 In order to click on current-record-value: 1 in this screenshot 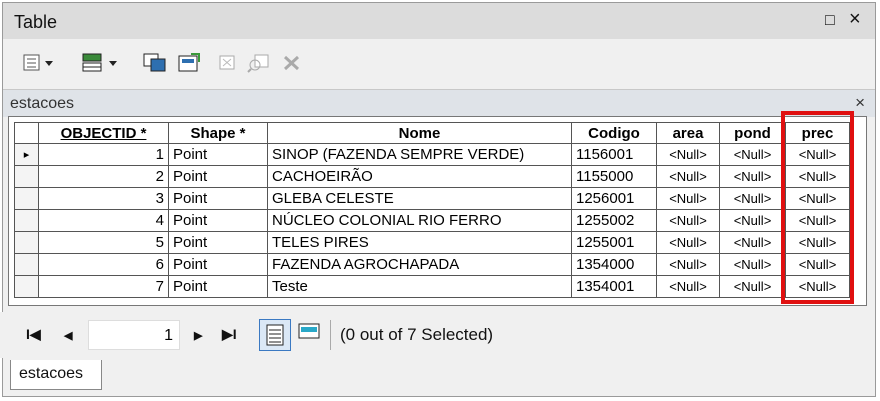, I will do `click(168, 335)`.